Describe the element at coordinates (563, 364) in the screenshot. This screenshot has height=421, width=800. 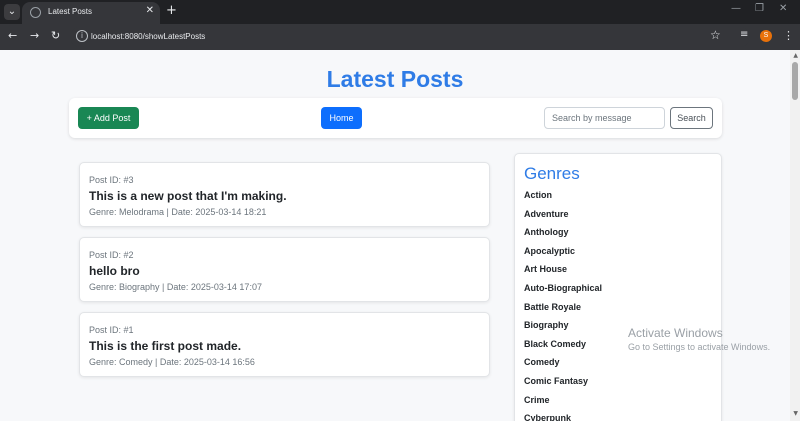
I see `genre-item: Comedy` at that location.